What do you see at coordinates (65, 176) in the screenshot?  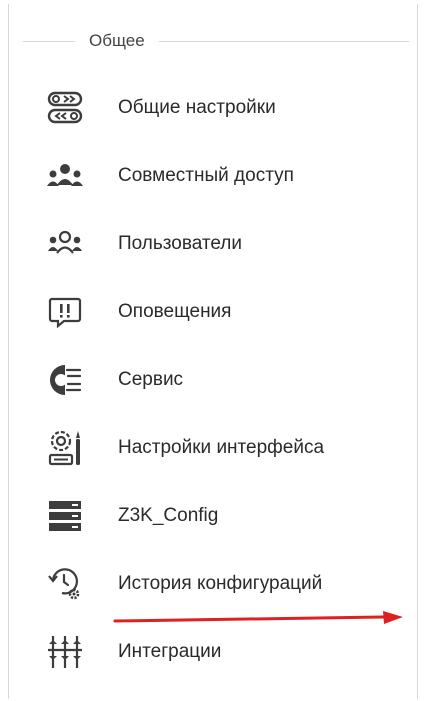 I see `shared-access-icon` at bounding box center [65, 176].